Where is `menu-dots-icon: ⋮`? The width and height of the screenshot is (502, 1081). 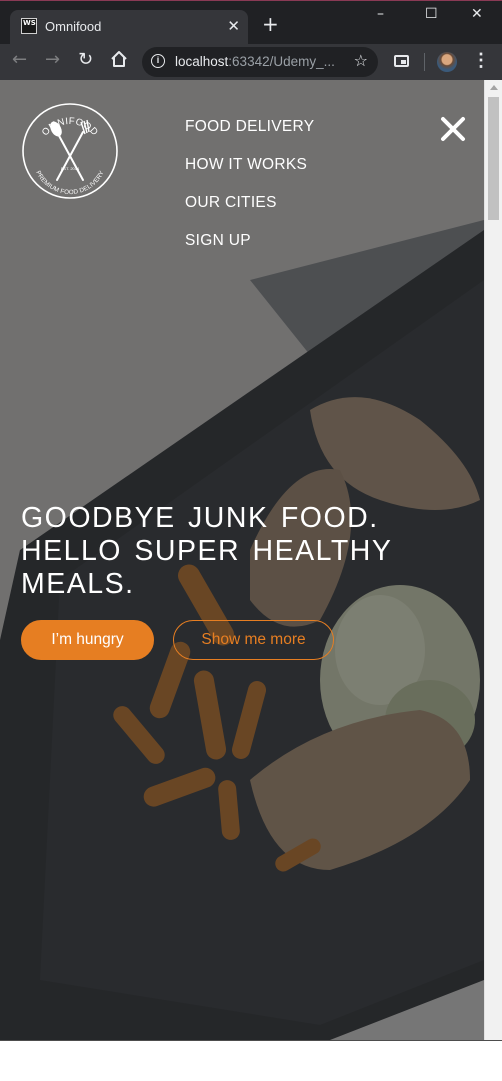
menu-dots-icon: ⋮ is located at coordinates (481, 60).